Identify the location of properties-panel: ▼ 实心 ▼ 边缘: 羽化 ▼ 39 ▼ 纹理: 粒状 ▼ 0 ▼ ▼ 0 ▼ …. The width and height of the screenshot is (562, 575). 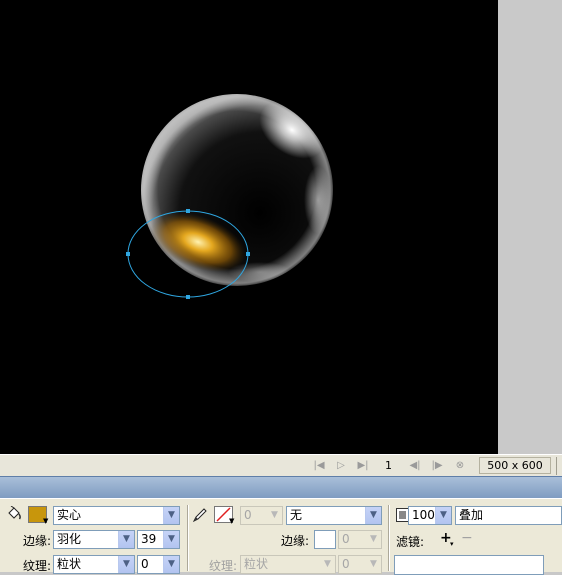
(281, 536).